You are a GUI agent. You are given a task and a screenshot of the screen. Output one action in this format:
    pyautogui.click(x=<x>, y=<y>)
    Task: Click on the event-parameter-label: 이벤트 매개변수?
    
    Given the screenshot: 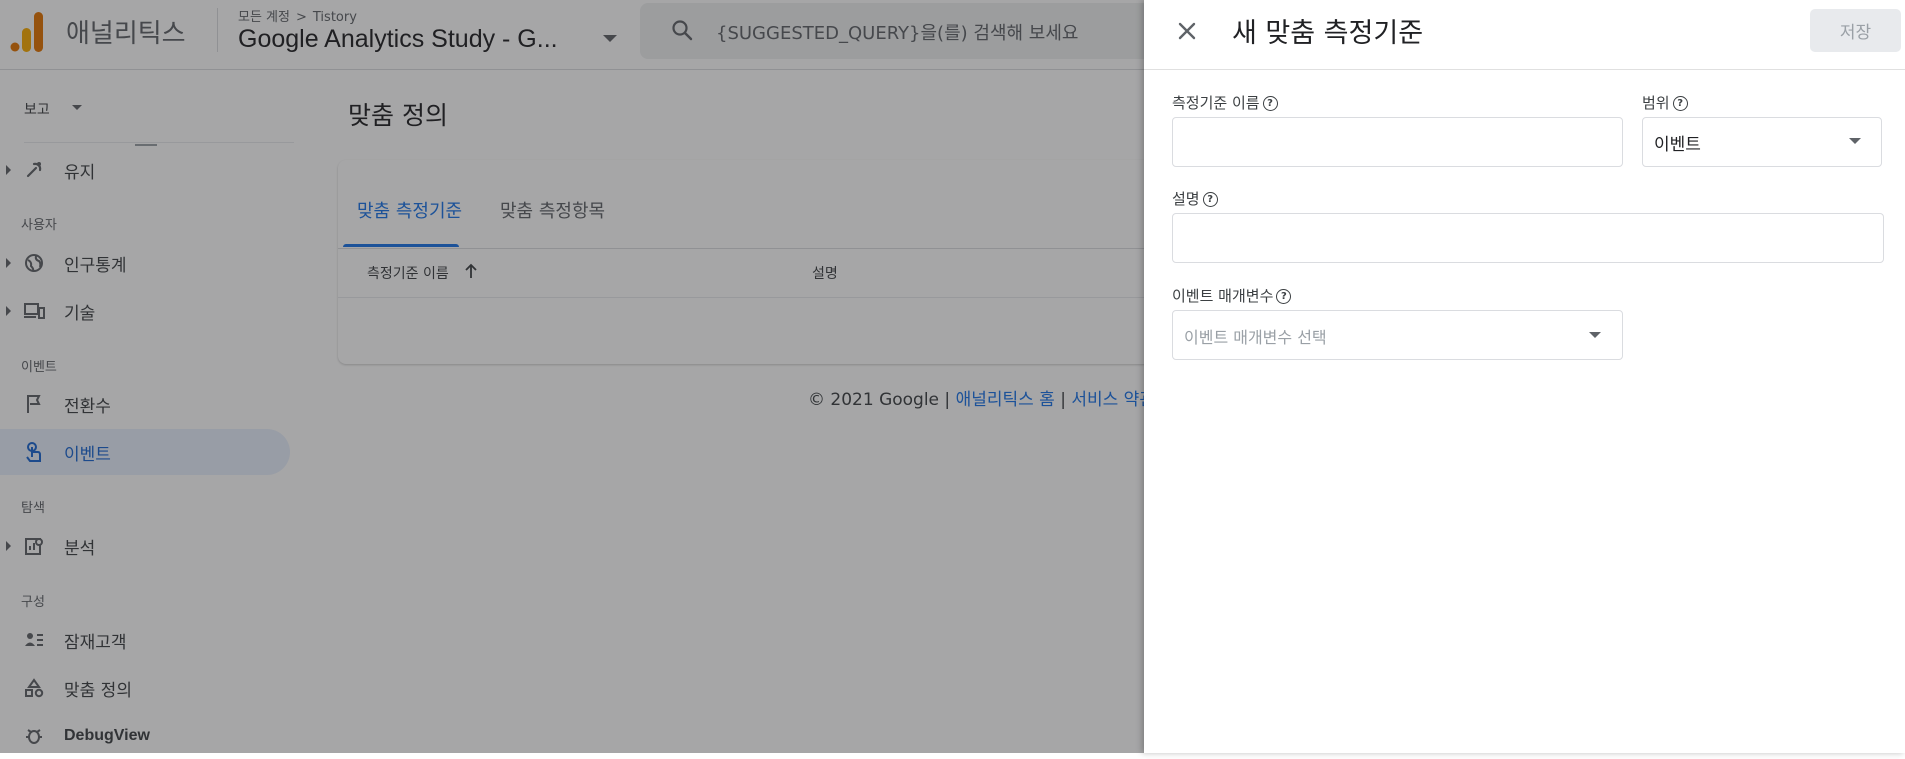 What is the action you would take?
    pyautogui.click(x=1232, y=295)
    